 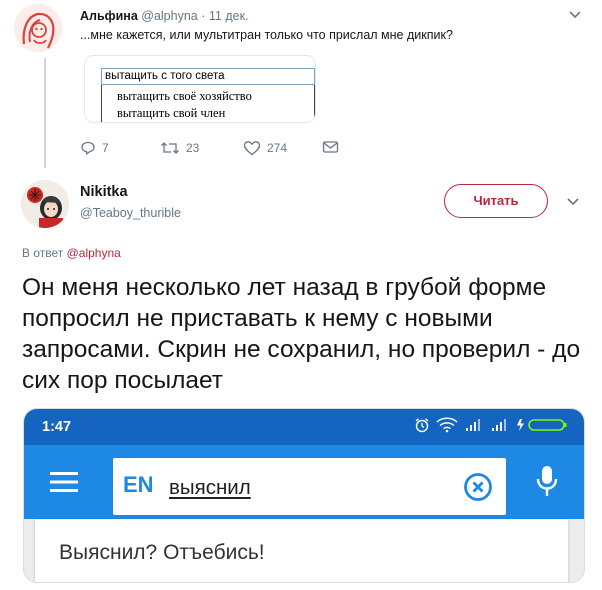 I want to click on reply-prefix: В ответ, so click(x=43, y=253).